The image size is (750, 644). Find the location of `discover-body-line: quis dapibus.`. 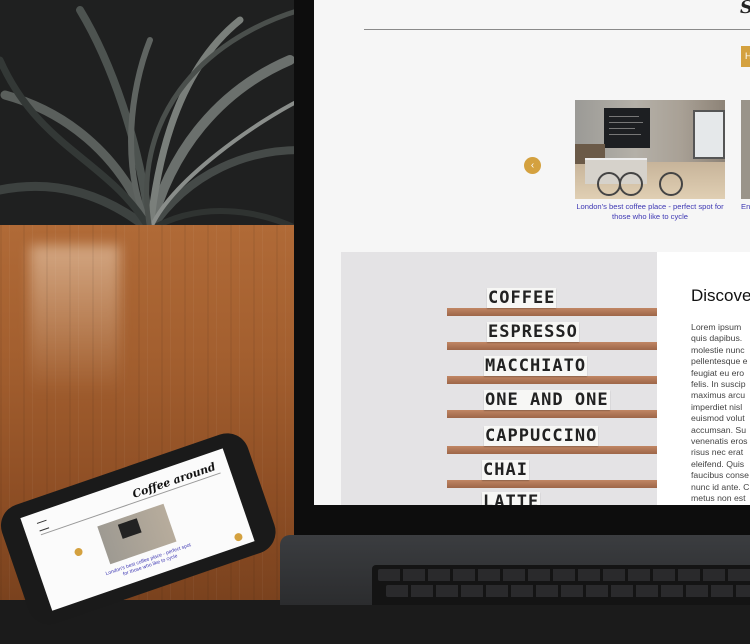

discover-body-line: quis dapibus. is located at coordinates (717, 338).